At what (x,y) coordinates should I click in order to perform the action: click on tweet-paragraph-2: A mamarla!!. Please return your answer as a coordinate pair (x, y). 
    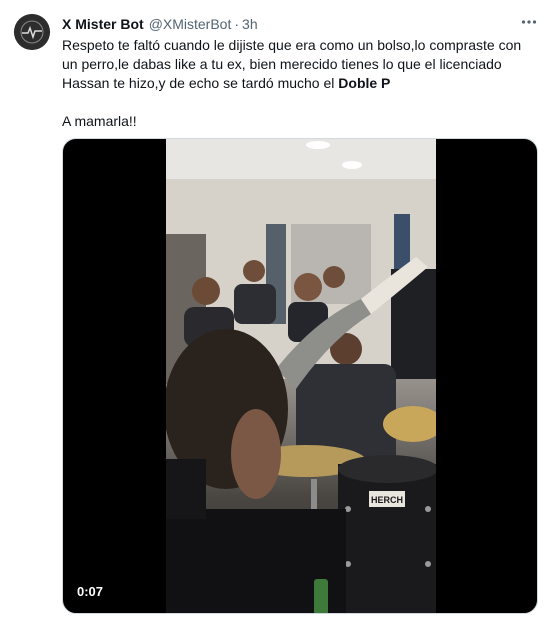
    Looking at the image, I should click on (99, 121).